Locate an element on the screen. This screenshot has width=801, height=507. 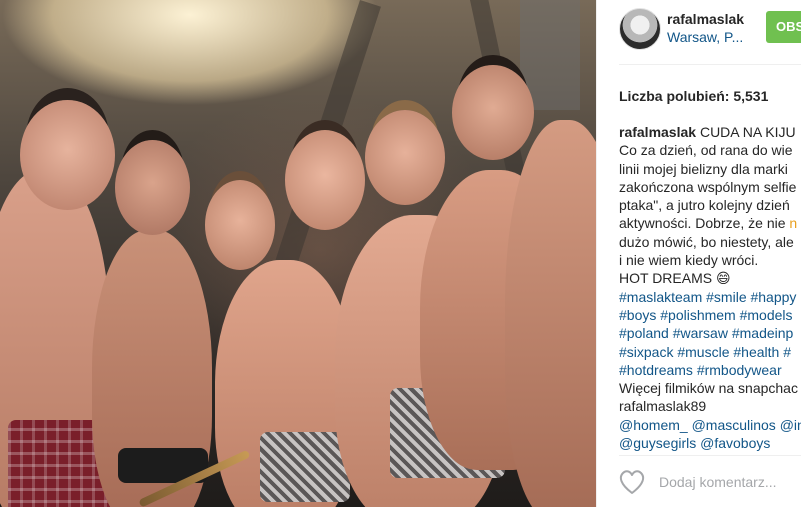
caption-text: aktywności. Dobrze, że nie is located at coordinates (704, 223).